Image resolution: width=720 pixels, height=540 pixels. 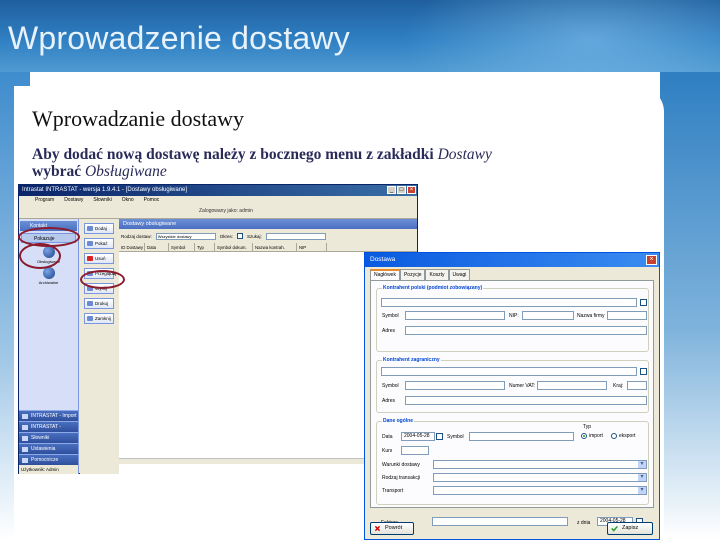 What do you see at coordinates (360, 36) in the screenshot?
I see `slide-header: Wprowadzenie dostawy` at bounding box center [360, 36].